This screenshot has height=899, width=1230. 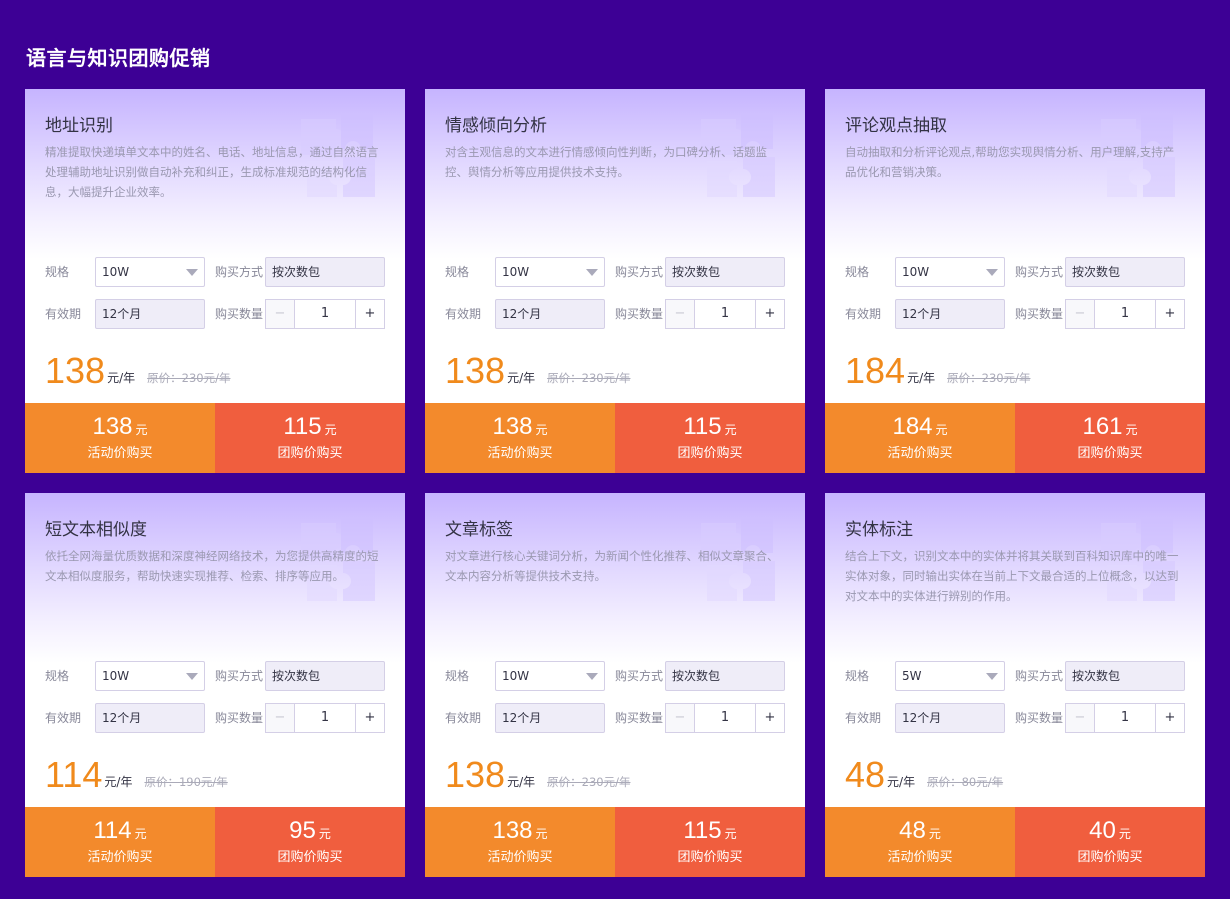 I want to click on activity-buy-button: 48 元 活动价购买, so click(x=920, y=842).